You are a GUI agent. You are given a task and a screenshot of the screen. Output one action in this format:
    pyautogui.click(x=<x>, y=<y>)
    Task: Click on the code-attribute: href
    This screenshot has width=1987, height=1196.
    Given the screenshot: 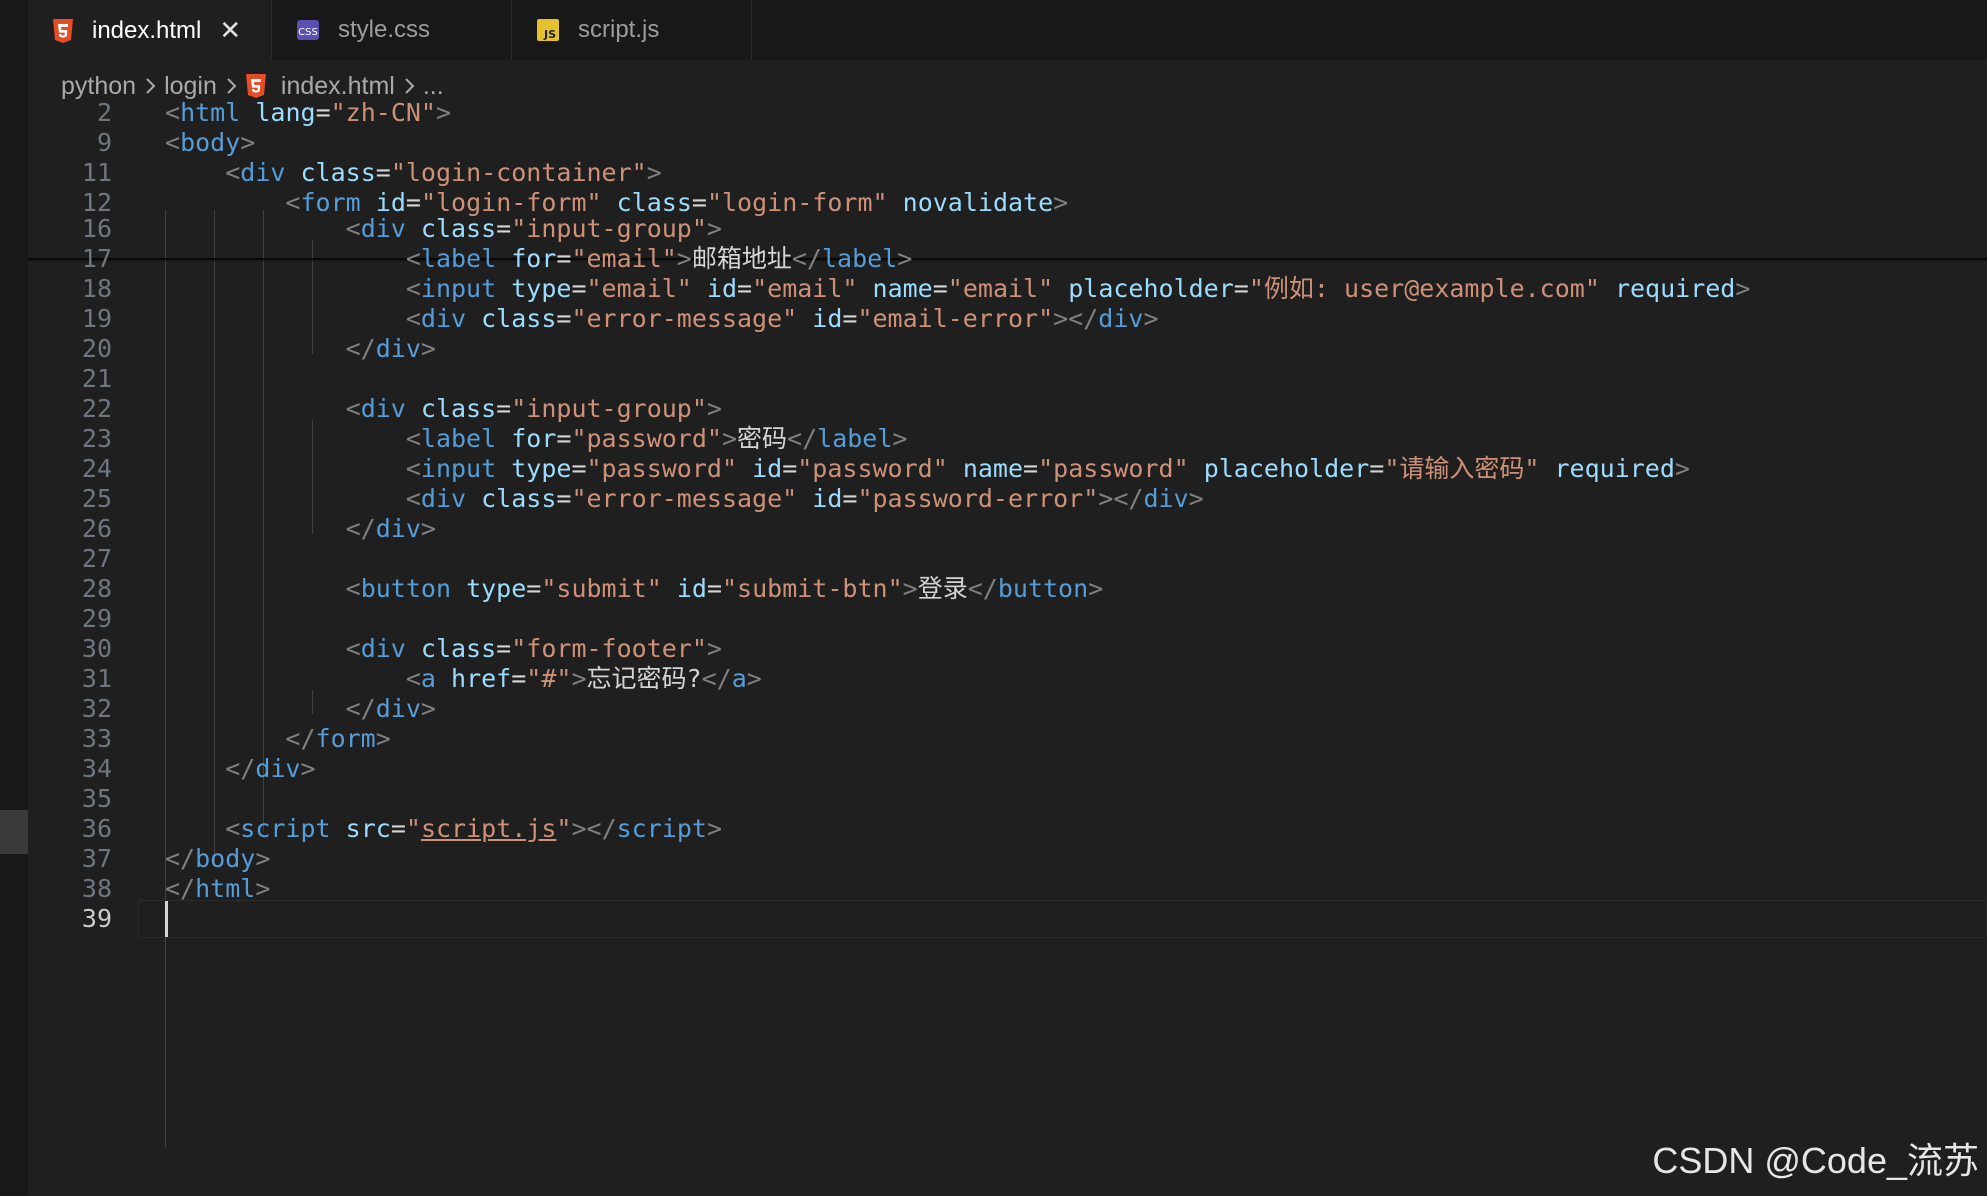 What is the action you would take?
    pyautogui.click(x=481, y=678)
    